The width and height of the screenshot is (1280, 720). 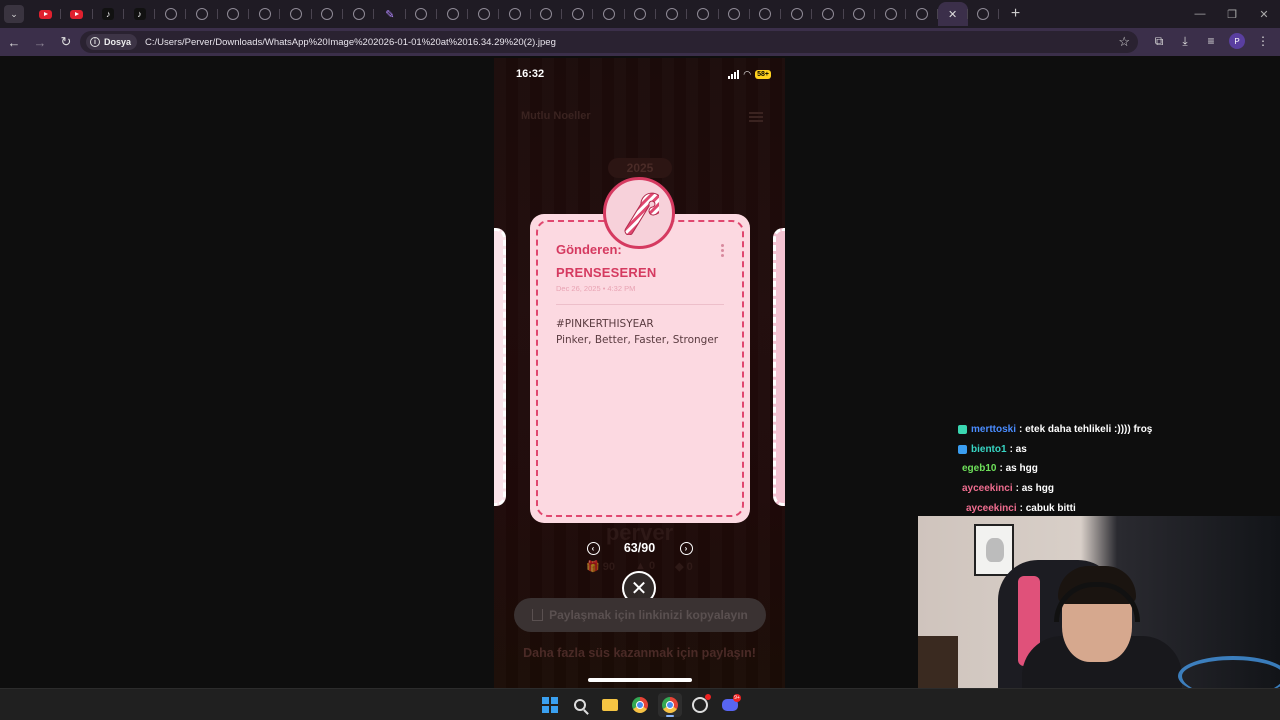 I want to click on reload-icon: ↻, so click(x=66, y=42).